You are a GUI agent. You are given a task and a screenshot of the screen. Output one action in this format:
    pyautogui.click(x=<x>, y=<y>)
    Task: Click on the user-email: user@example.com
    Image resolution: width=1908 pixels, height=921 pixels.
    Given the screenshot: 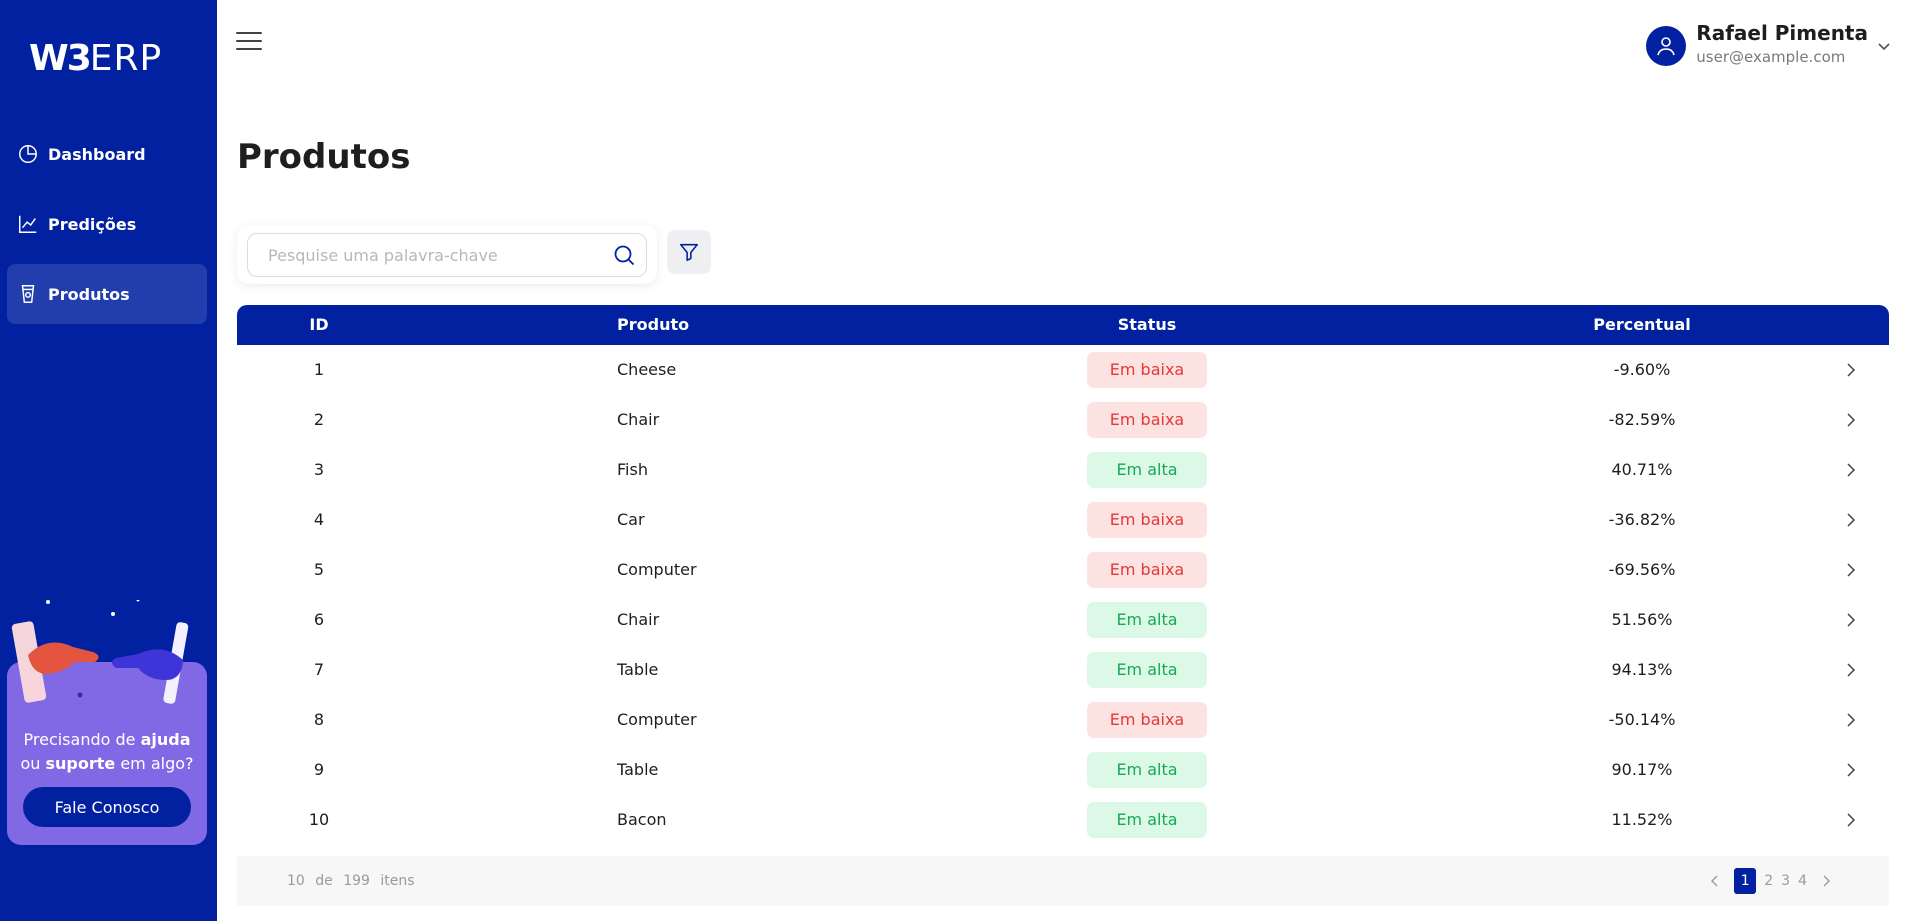 What is the action you would take?
    pyautogui.click(x=1771, y=57)
    